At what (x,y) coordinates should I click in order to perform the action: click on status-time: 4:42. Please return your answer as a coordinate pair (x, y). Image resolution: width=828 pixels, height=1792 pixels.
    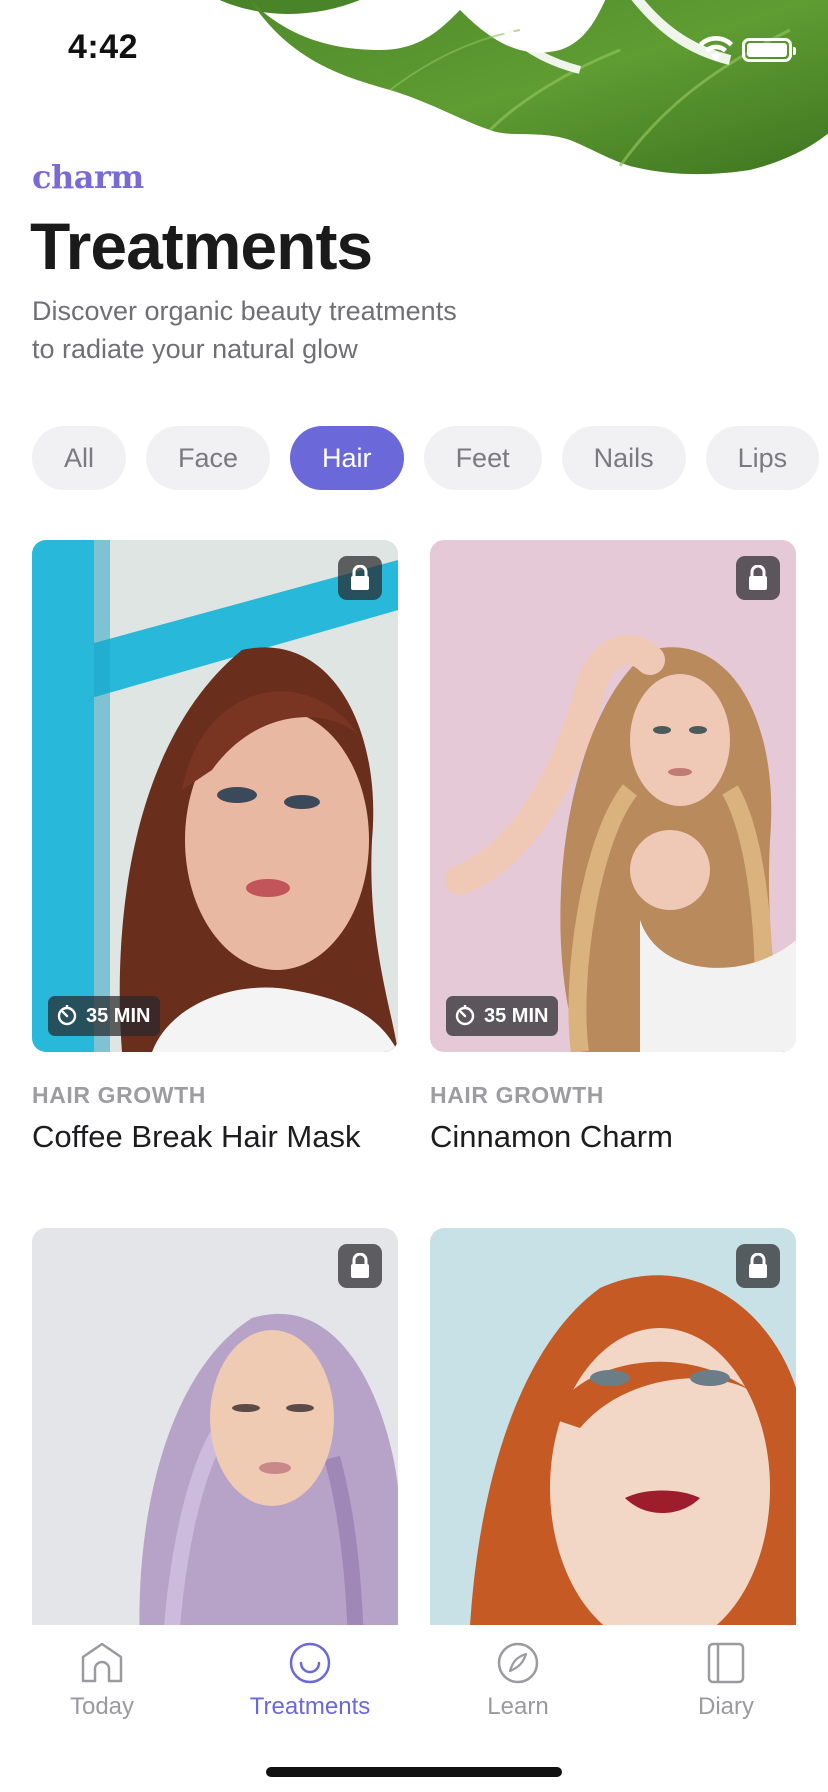
    Looking at the image, I should click on (103, 47).